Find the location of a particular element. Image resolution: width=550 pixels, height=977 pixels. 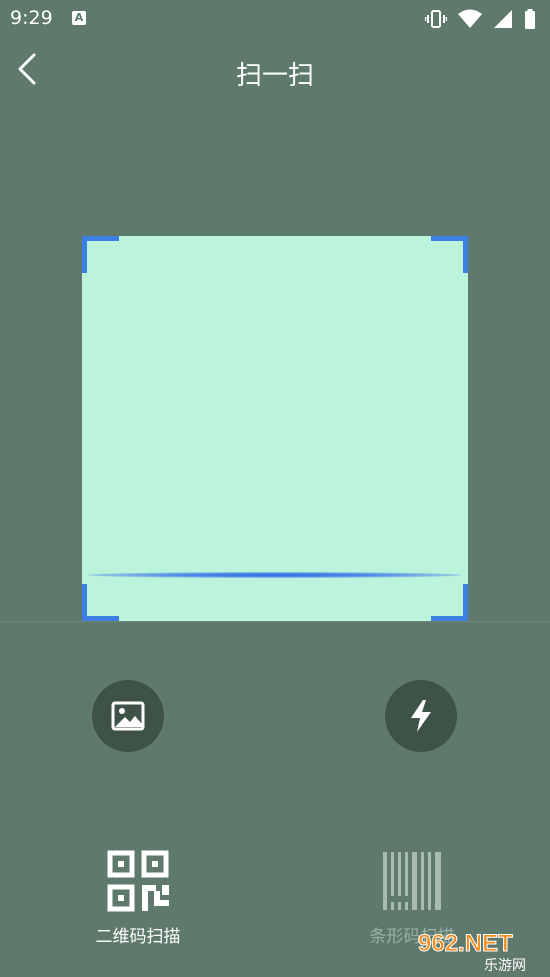

signal-icon is located at coordinates (502, 18).